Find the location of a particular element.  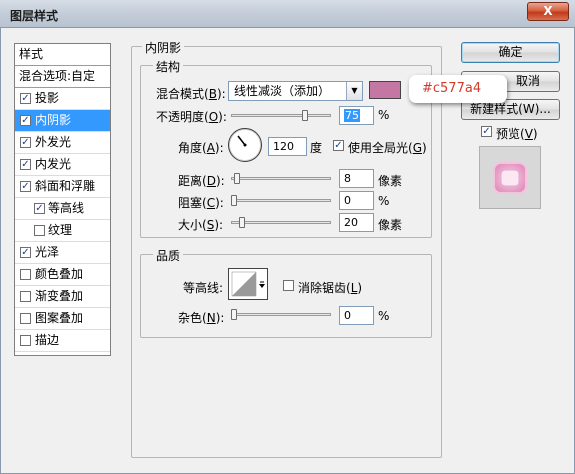

style-item-label: 描边 is located at coordinates (47, 340).